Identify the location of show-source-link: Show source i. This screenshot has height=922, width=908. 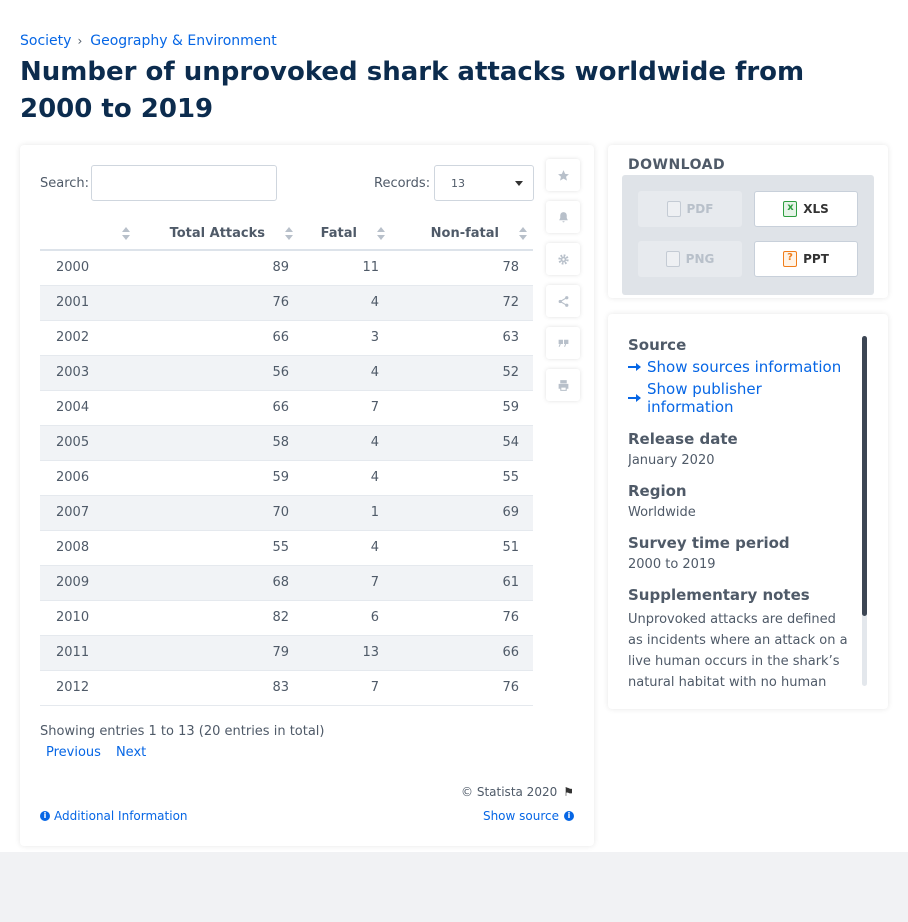
(528, 816).